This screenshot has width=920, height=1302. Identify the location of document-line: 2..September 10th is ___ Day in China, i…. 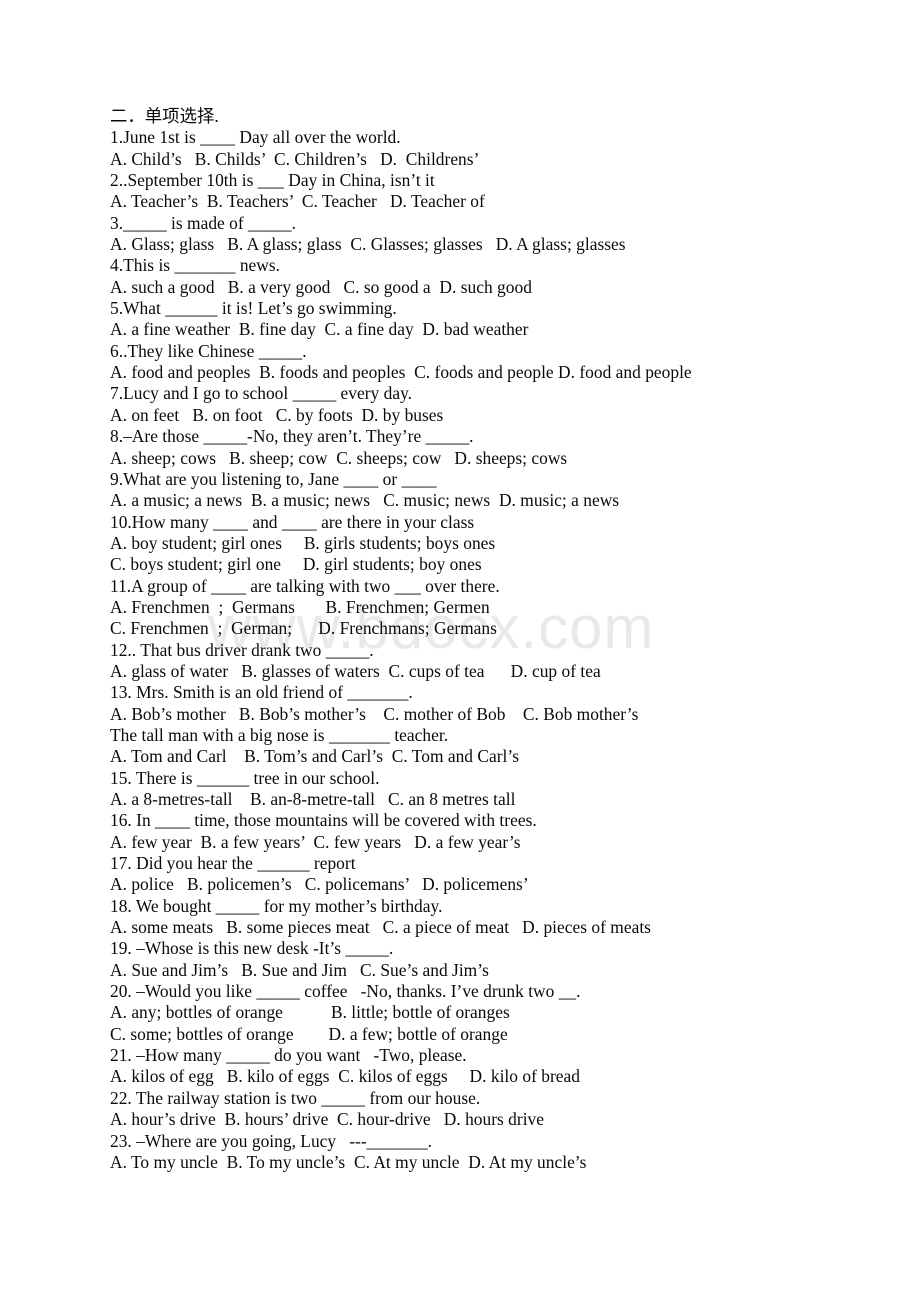
(272, 180).